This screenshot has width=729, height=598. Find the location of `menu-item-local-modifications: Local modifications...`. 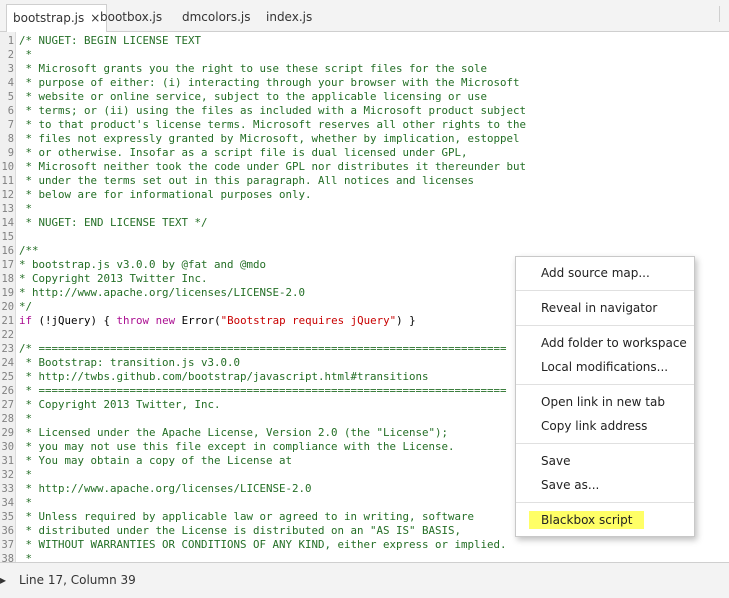

menu-item-local-modifications: Local modifications... is located at coordinates (605, 367).